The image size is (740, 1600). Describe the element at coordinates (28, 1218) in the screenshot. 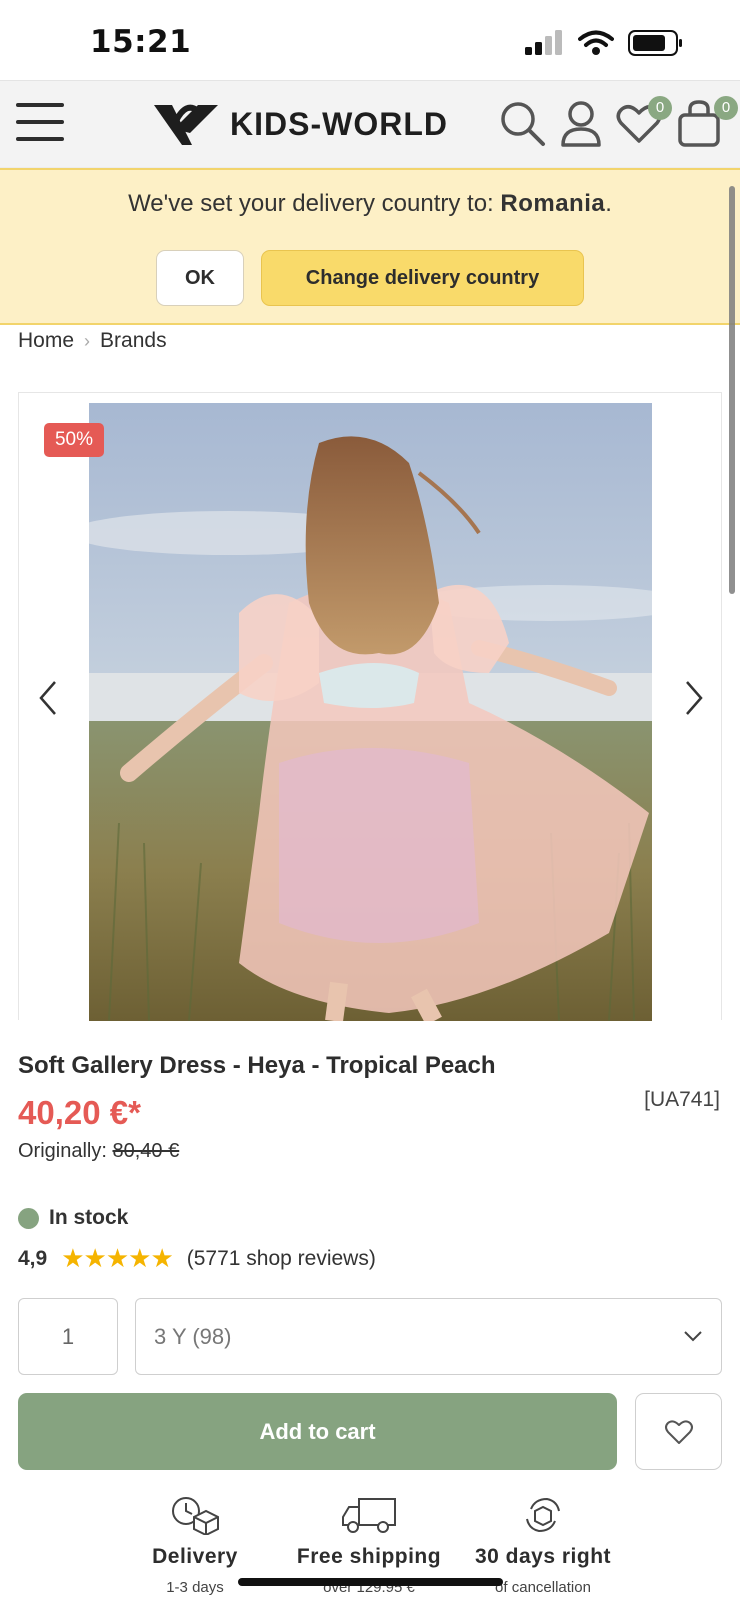

I see `stock-indicator-dot` at that location.